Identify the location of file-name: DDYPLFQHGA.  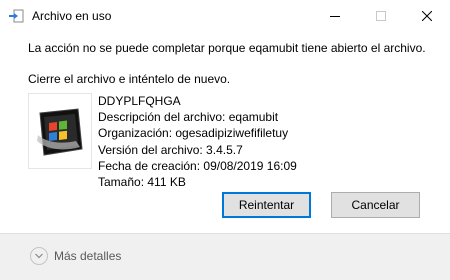
(139, 101).